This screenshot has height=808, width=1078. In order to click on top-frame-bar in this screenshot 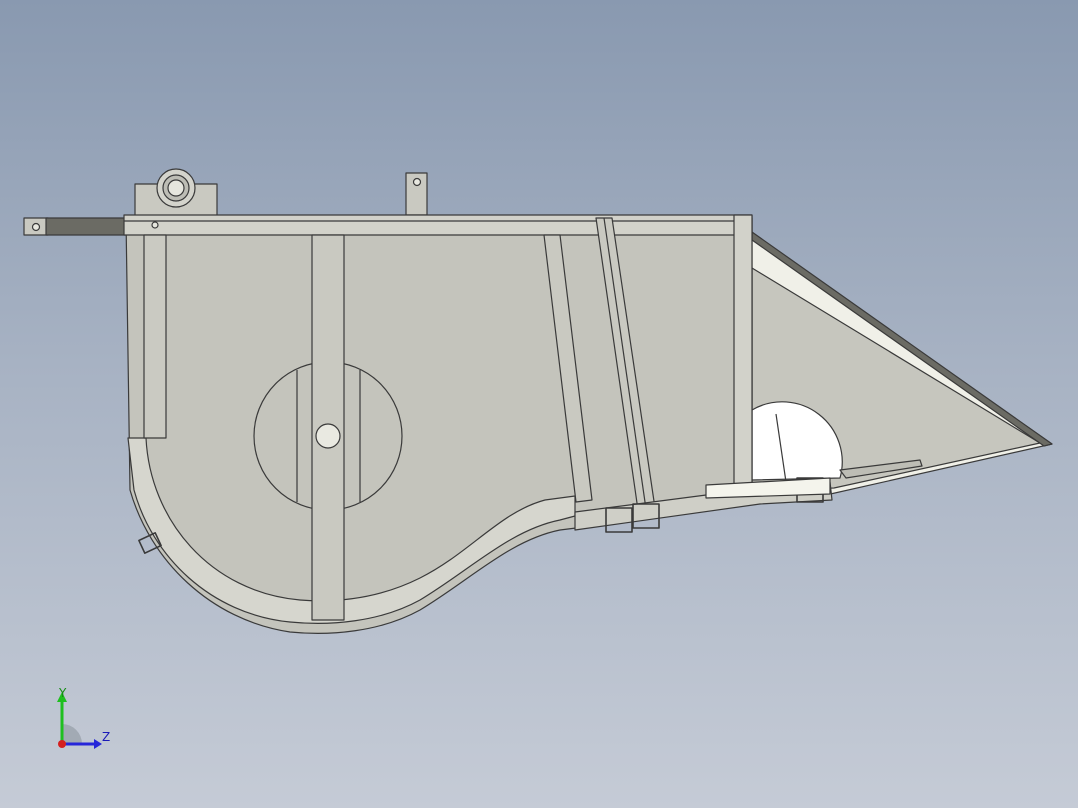, I will do `click(438, 225)`.